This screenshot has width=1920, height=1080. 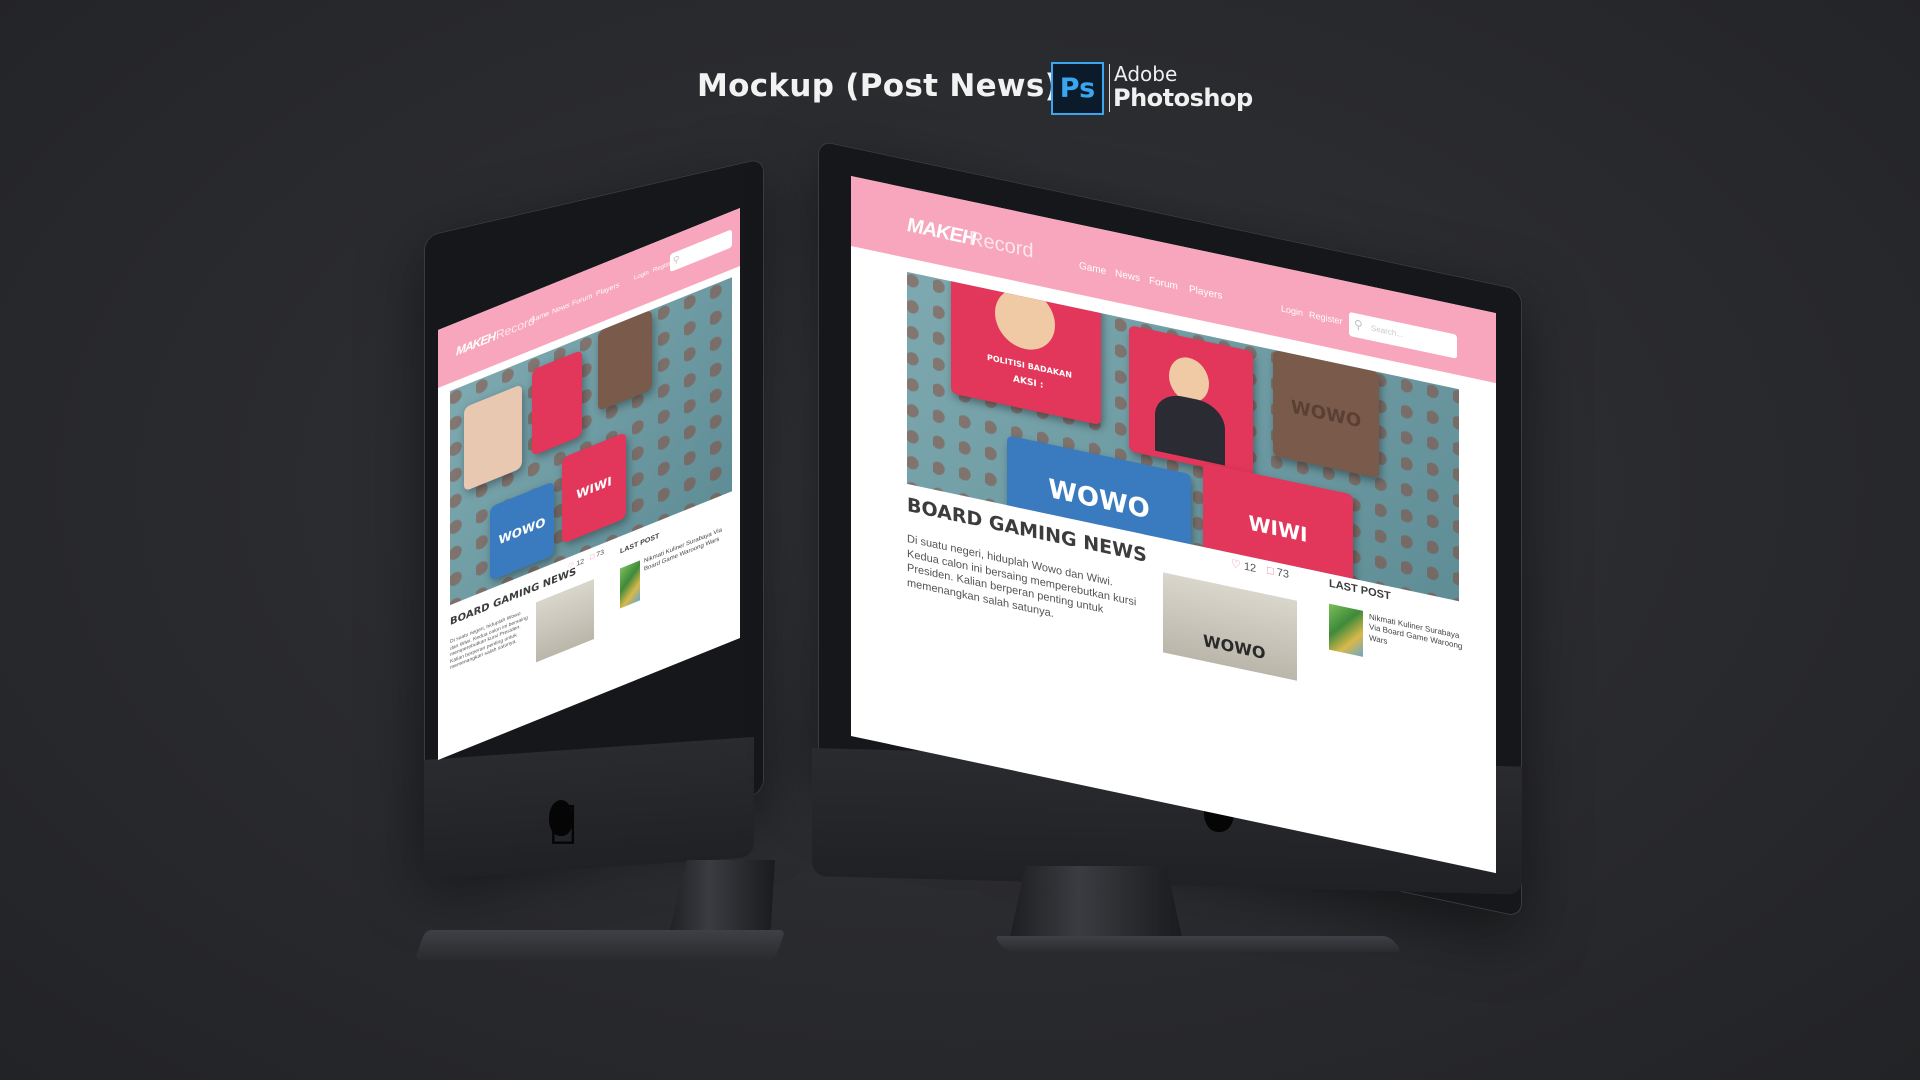 I want to click on post-thumbnail: WOWO, so click(x=1230, y=626).